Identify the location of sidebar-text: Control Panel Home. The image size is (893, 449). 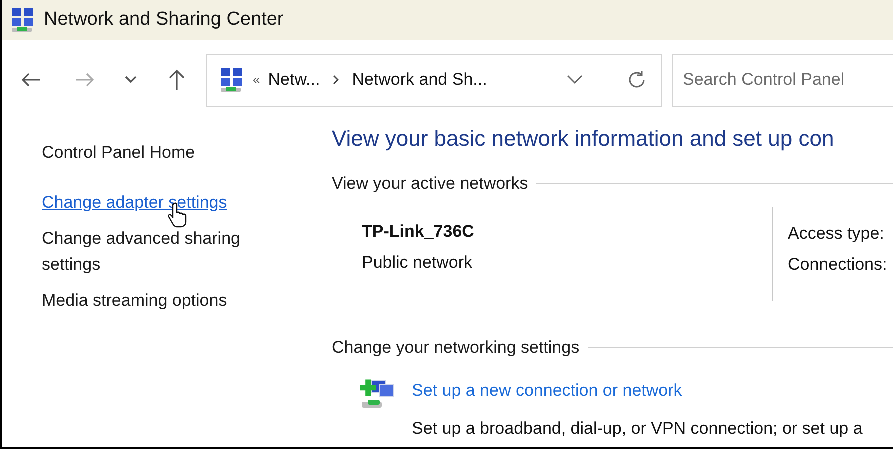
(187, 153).